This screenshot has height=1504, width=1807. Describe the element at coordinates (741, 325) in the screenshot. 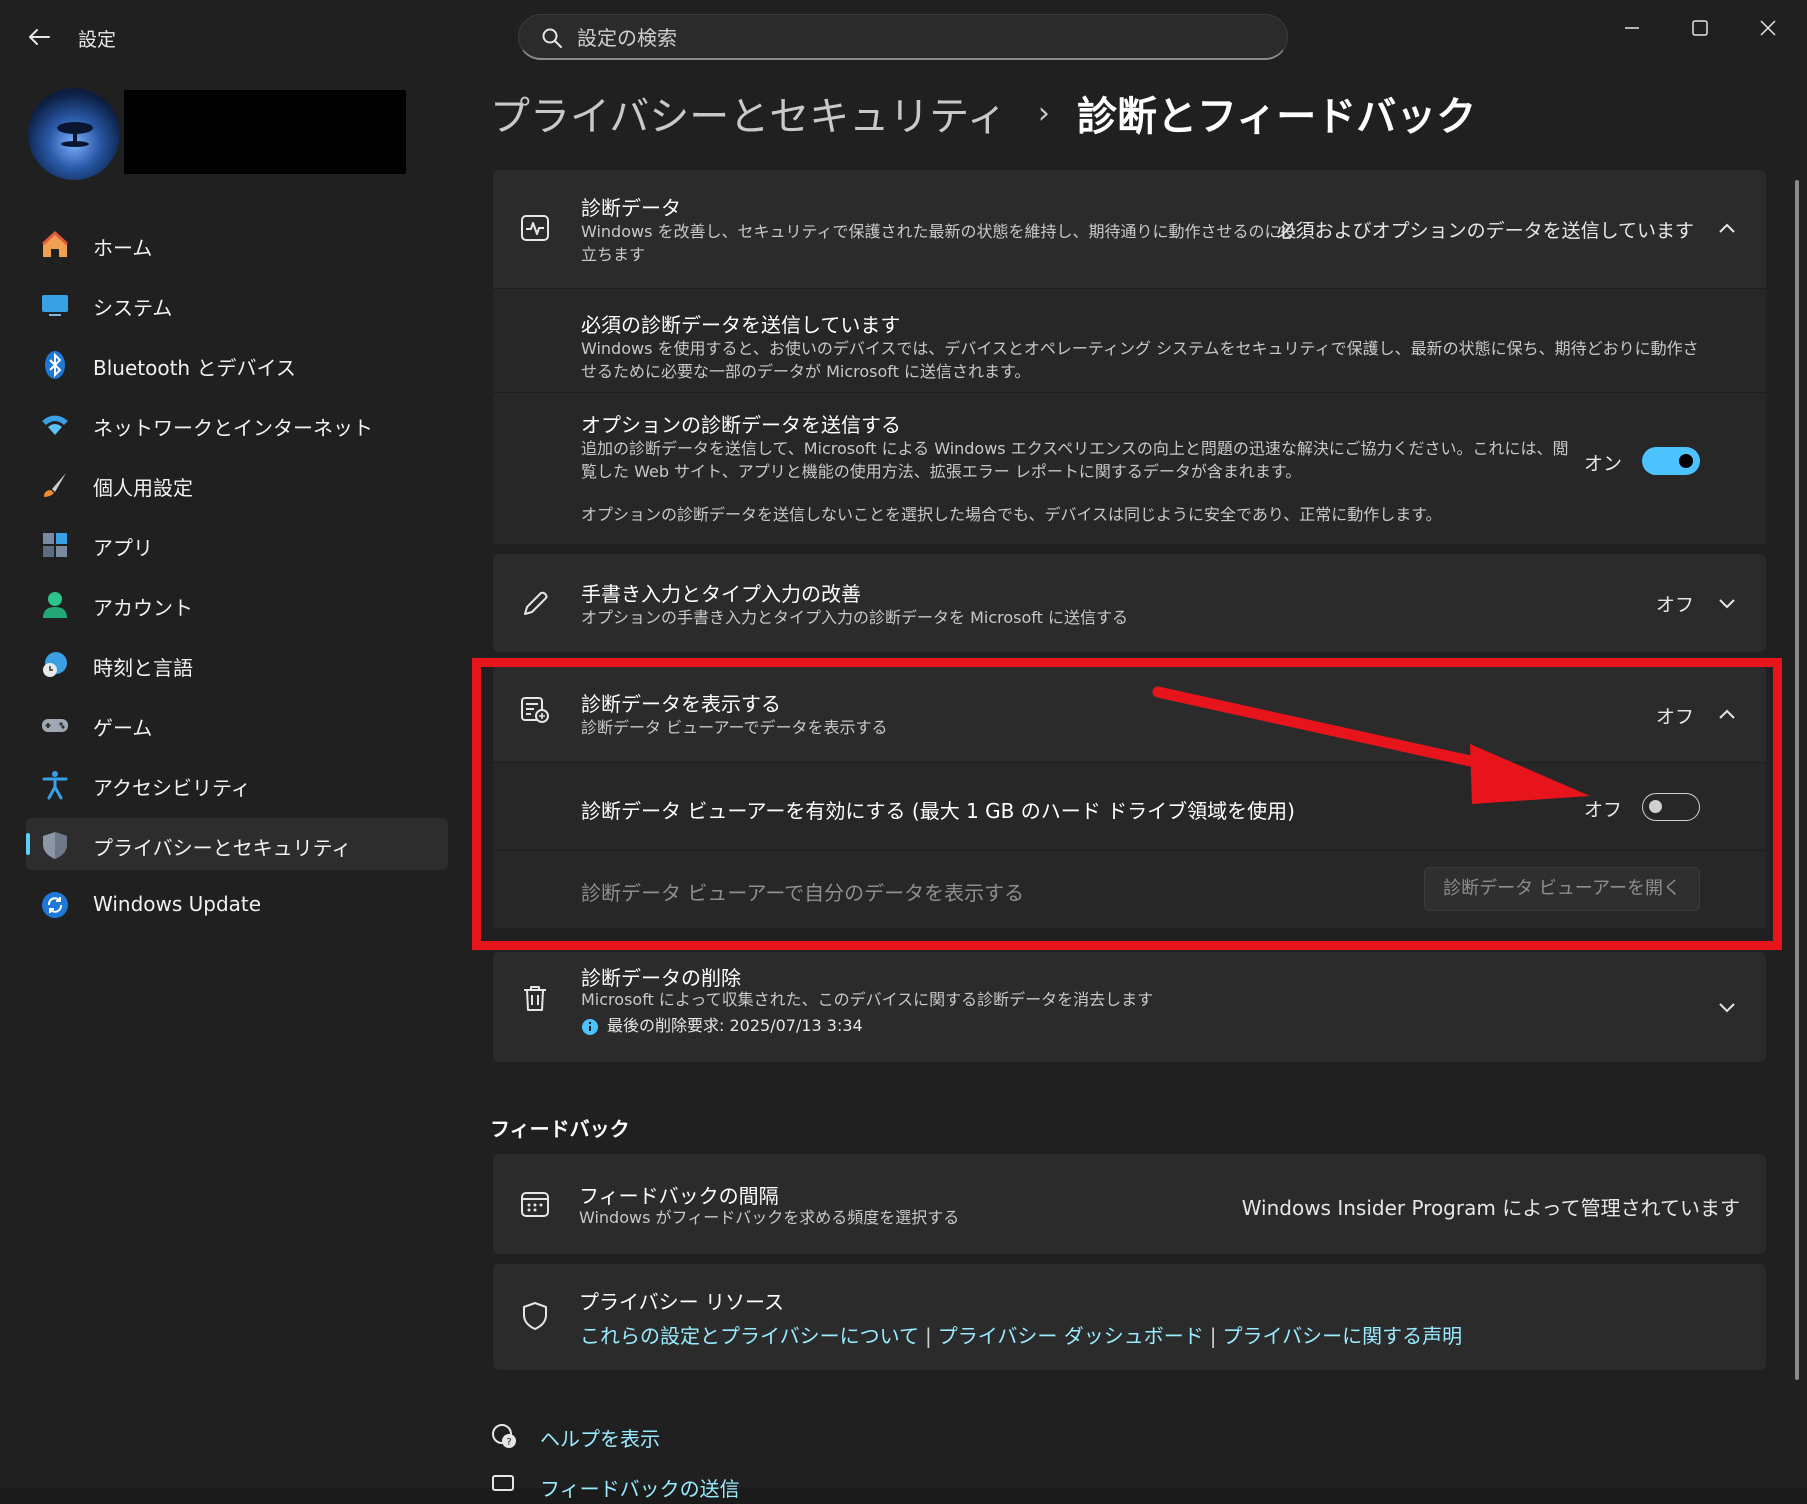

I see `required-data-title: 必須の診断データを送信しています` at that location.